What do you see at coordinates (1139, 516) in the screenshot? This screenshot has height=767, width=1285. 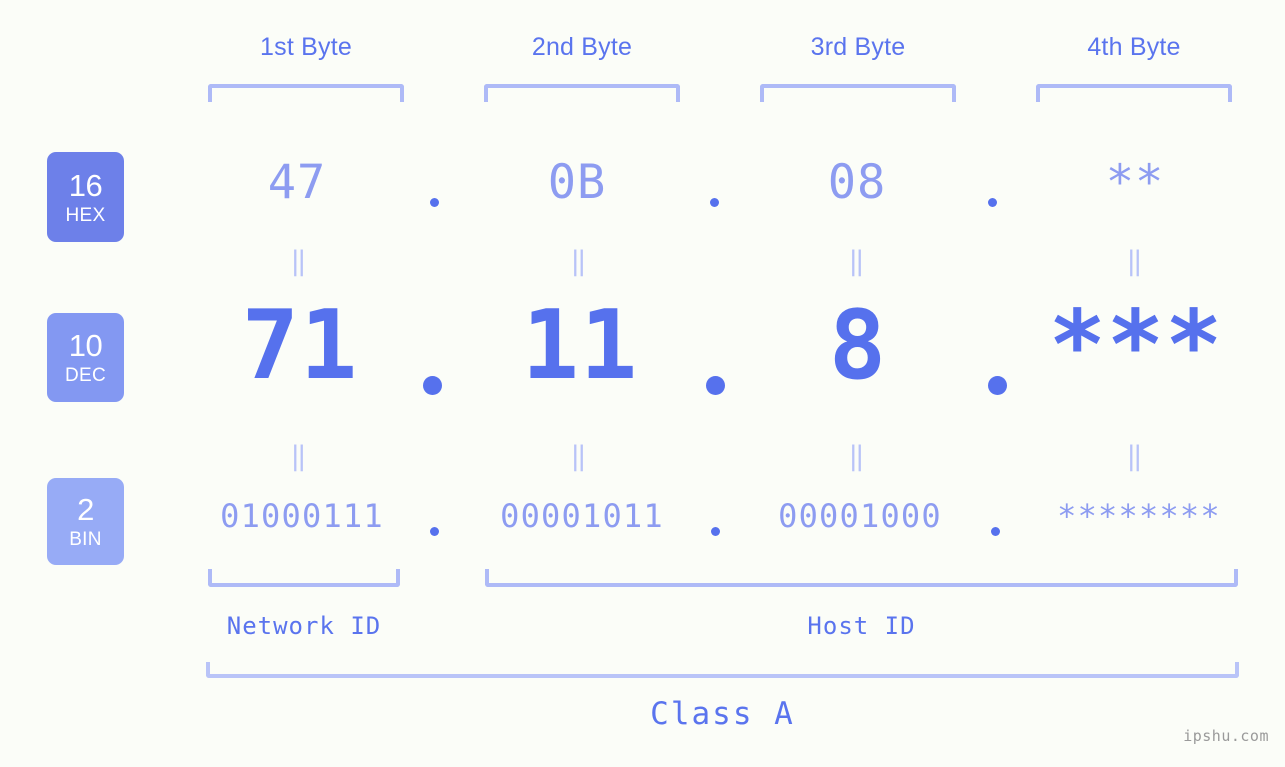 I see `bin-byte-4: ********` at bounding box center [1139, 516].